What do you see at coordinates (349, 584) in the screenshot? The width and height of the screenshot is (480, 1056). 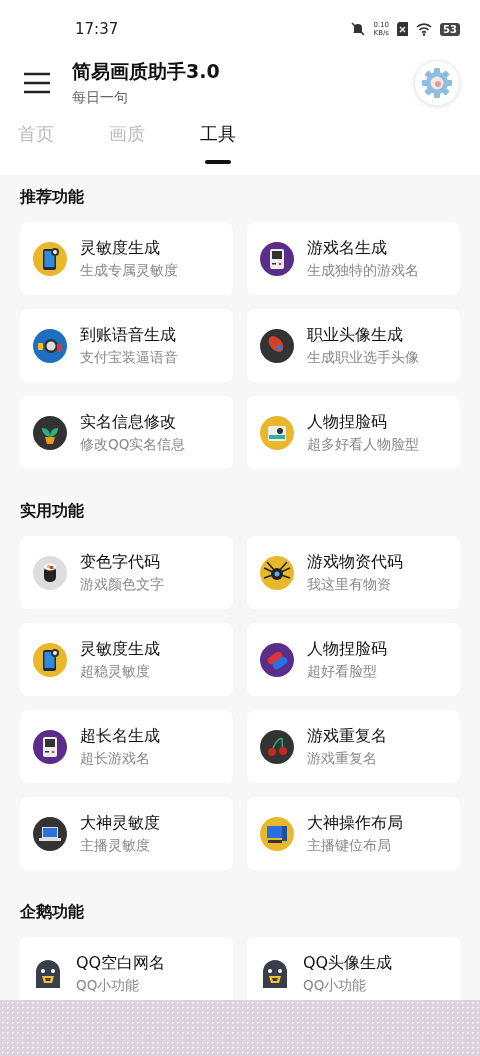 I see `card-subtitle: 我这里有物资` at bounding box center [349, 584].